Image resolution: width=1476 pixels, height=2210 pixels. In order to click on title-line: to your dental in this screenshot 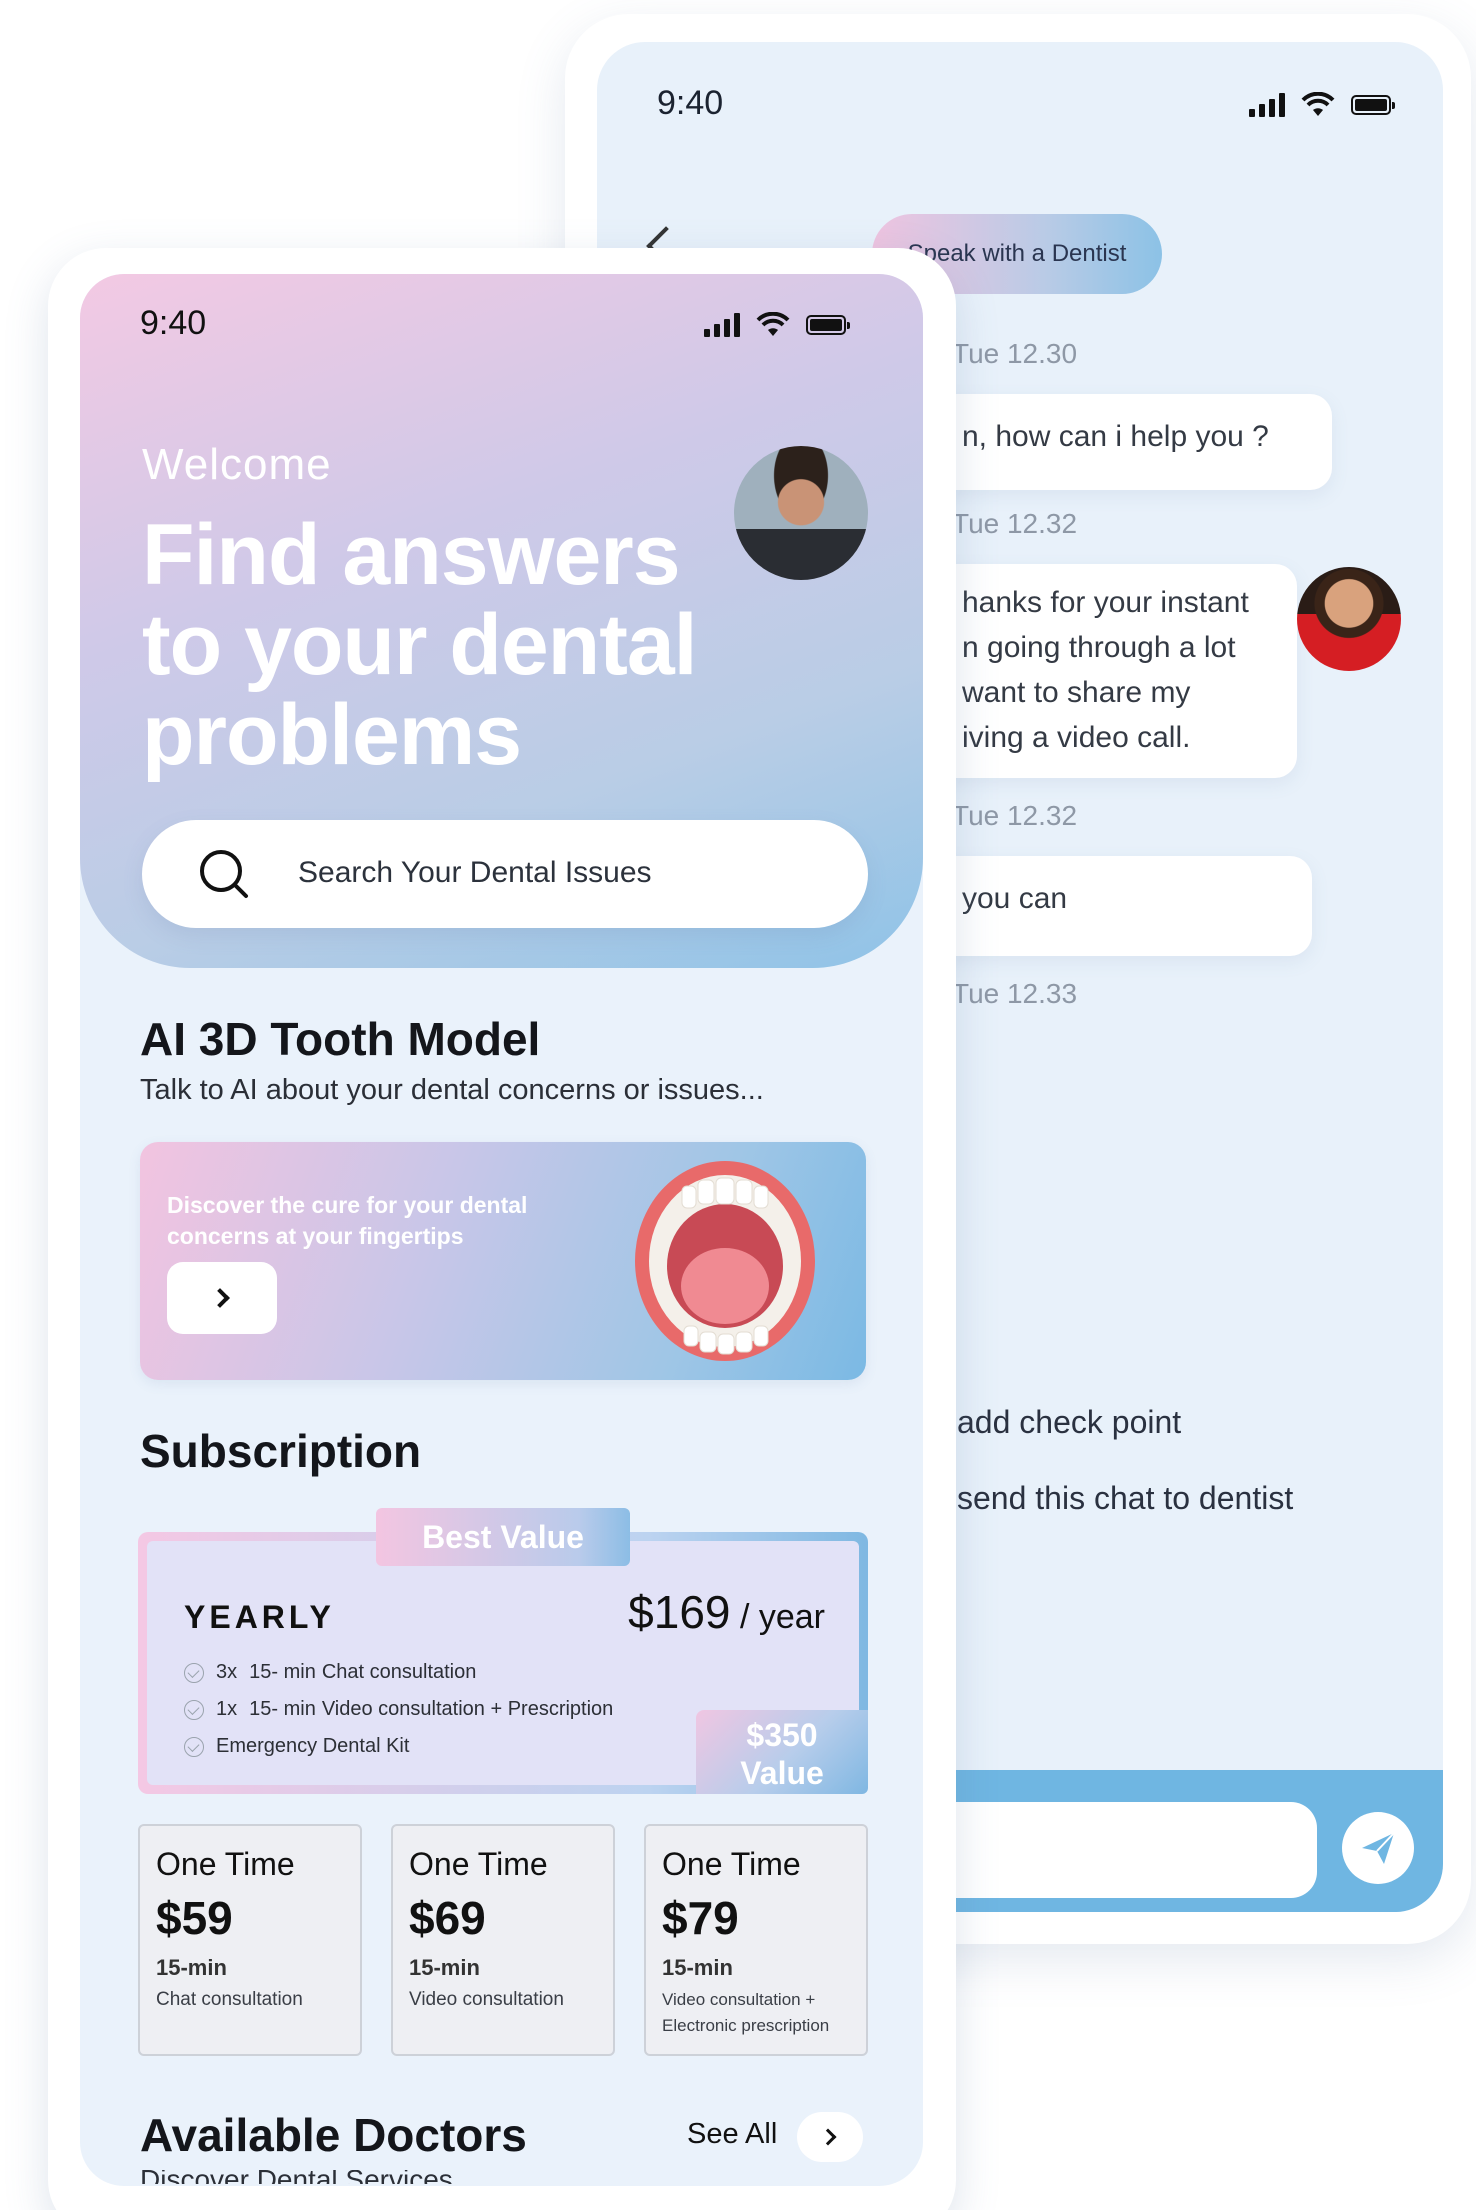, I will do `click(420, 645)`.